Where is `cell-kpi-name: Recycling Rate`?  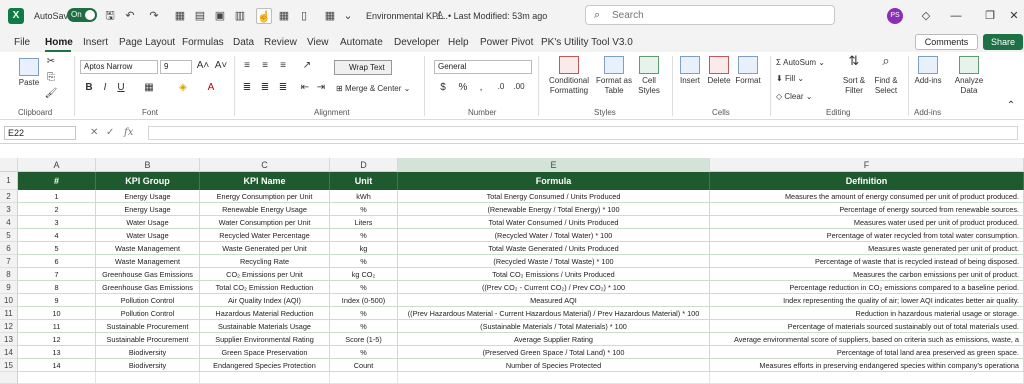 cell-kpi-name: Recycling Rate is located at coordinates (265, 261).